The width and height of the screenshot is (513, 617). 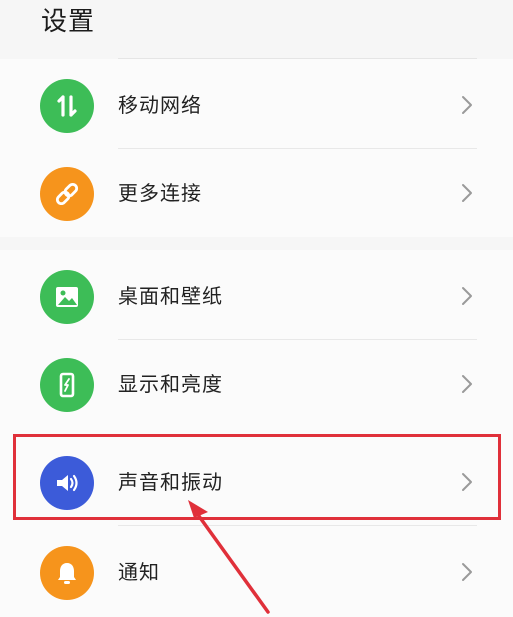 What do you see at coordinates (139, 572) in the screenshot?
I see `settings-item-label: 通知` at bounding box center [139, 572].